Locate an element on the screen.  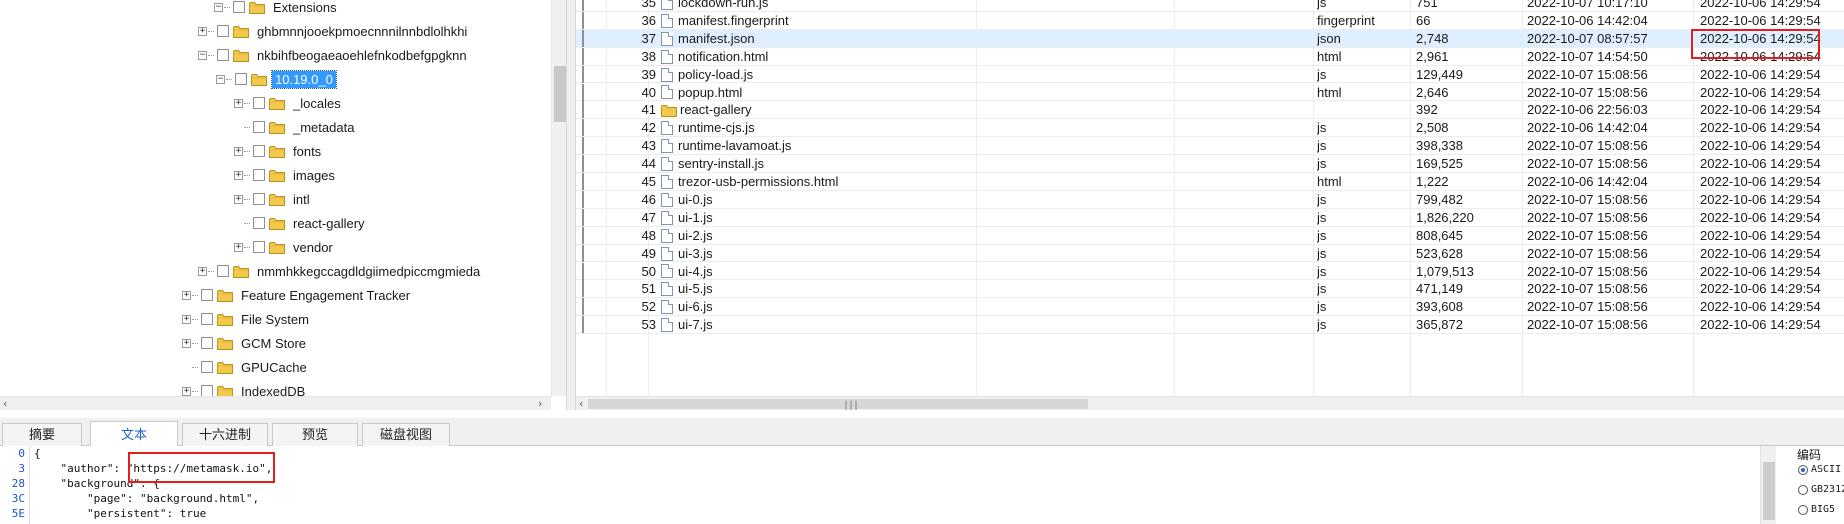
tab-summary: 摘要 is located at coordinates (42, 434).